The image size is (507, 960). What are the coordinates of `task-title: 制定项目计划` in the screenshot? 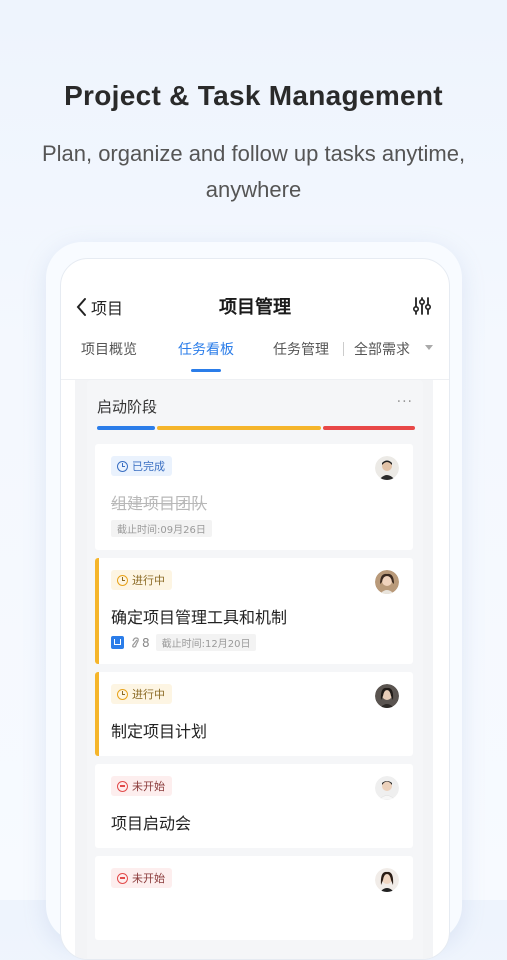 It's located at (159, 731).